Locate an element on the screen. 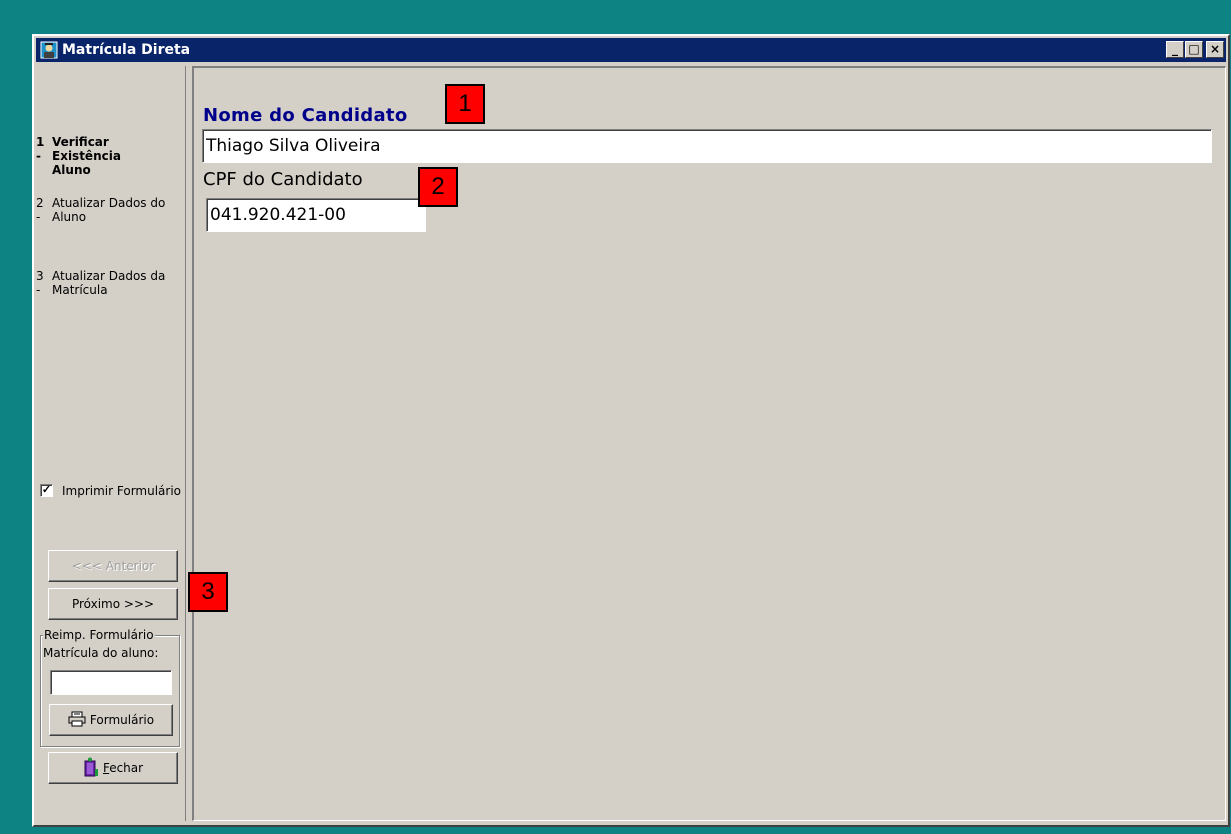 This screenshot has width=1231, height=834. close-window-button: × is located at coordinates (1215, 49).